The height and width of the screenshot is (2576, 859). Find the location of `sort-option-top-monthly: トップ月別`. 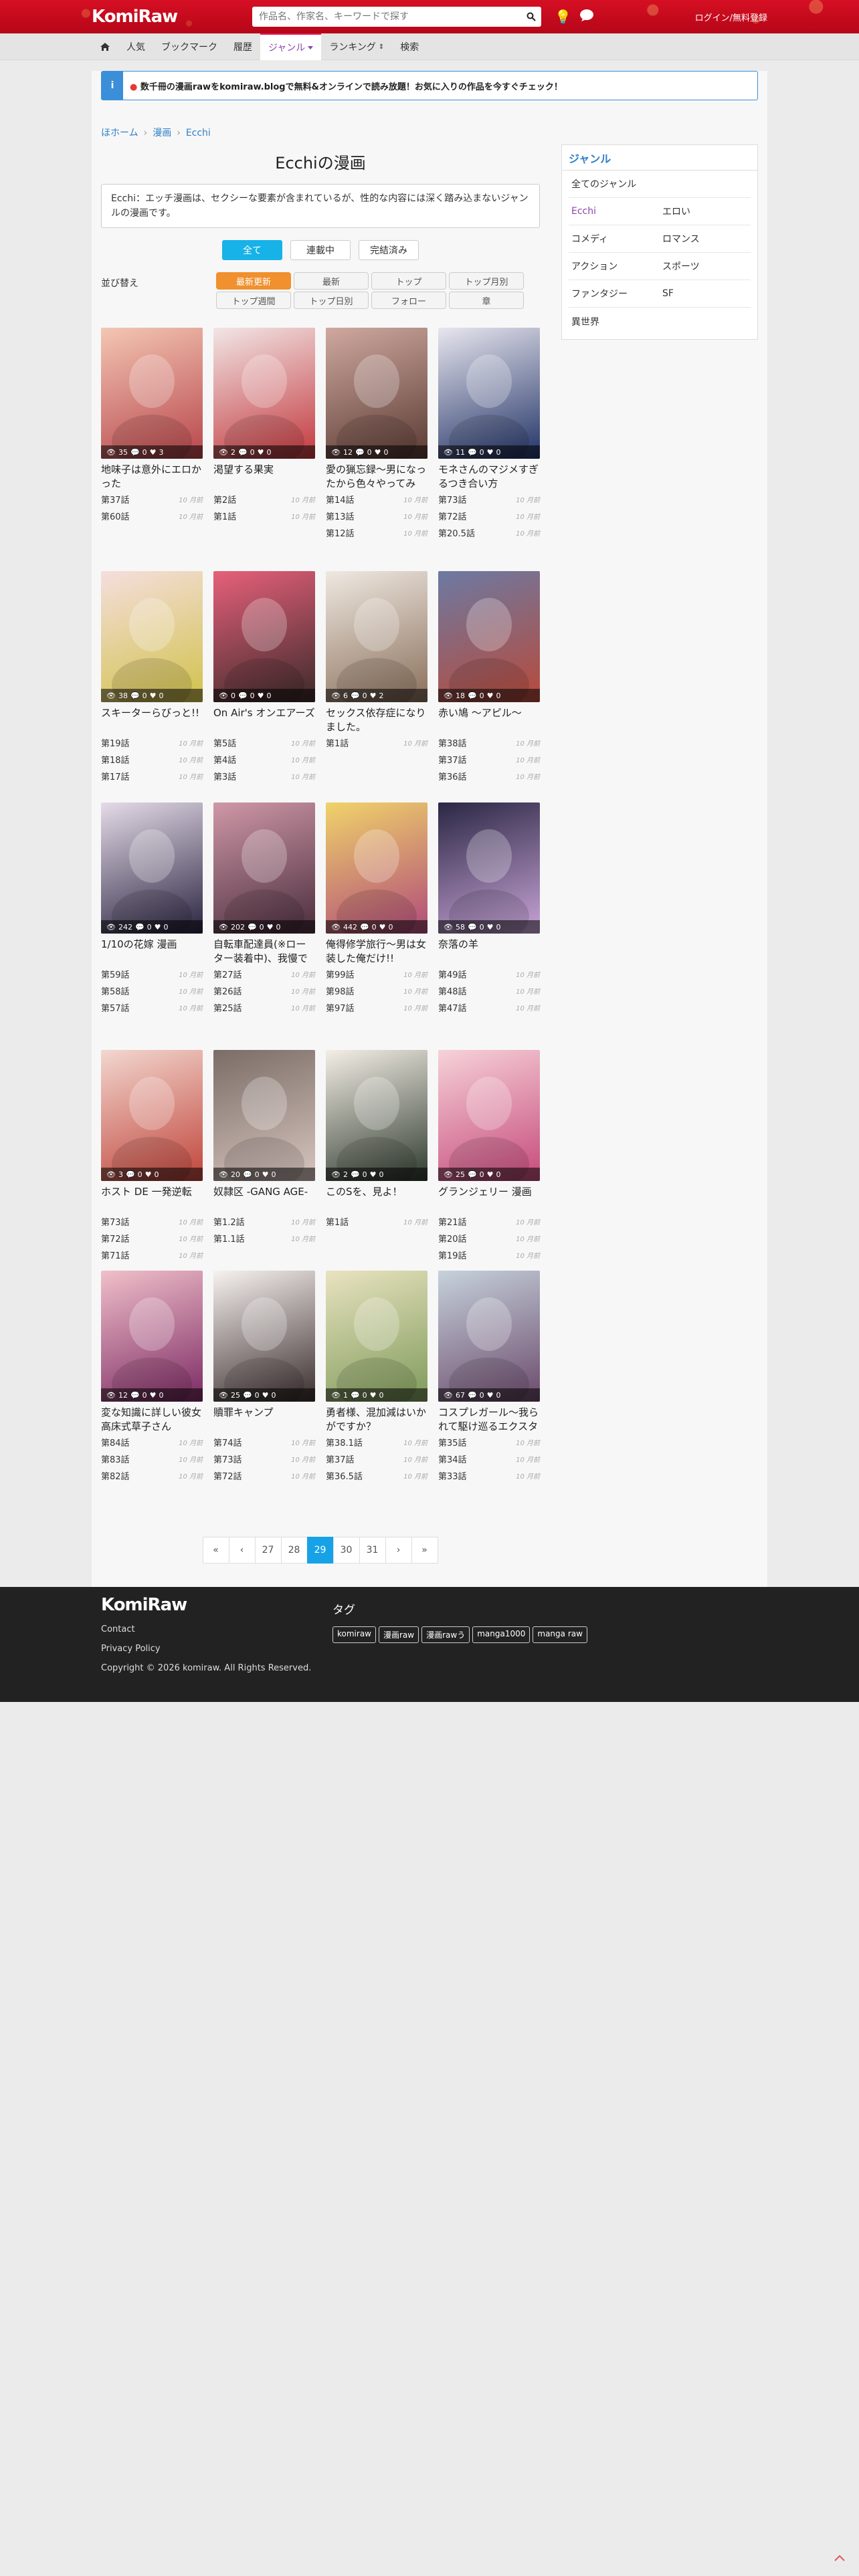

sort-option-top-monthly: トップ月別 is located at coordinates (487, 281).